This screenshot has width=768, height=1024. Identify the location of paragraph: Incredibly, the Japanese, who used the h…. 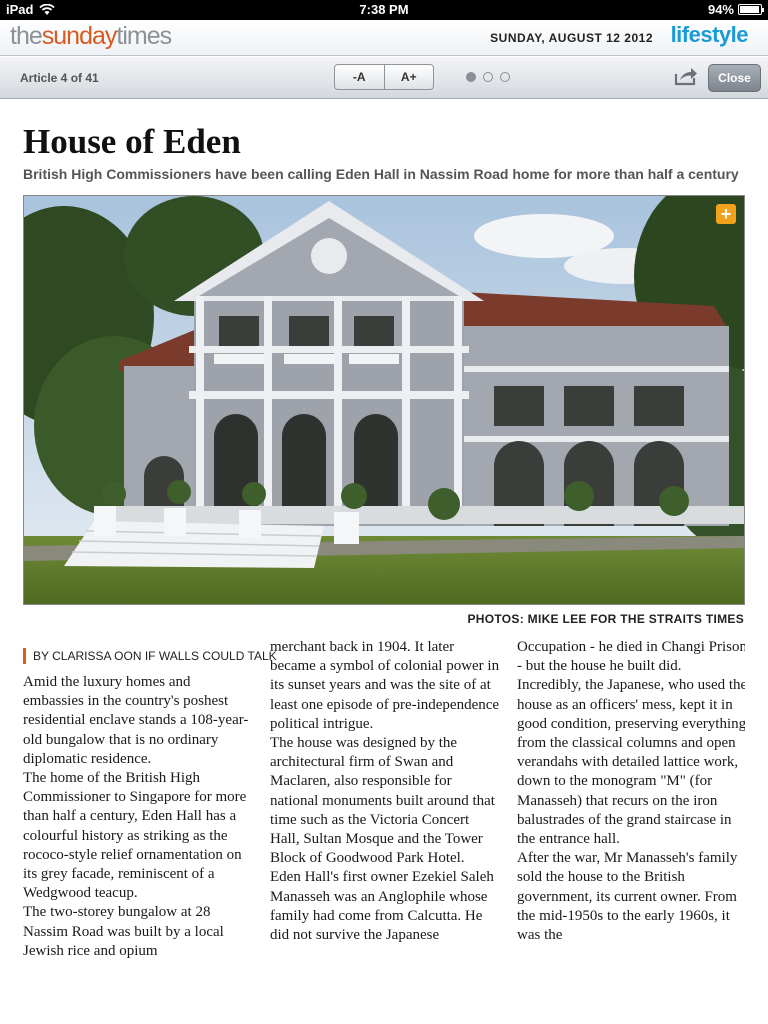
(631, 762).